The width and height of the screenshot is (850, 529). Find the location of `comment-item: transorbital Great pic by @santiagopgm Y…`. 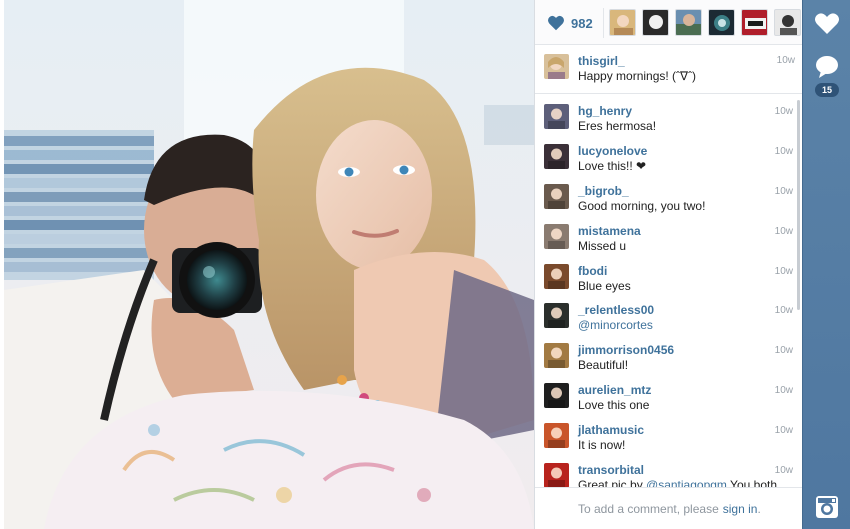

comment-item: transorbital Great pic by @santiagopgm Y… is located at coordinates (664, 472).